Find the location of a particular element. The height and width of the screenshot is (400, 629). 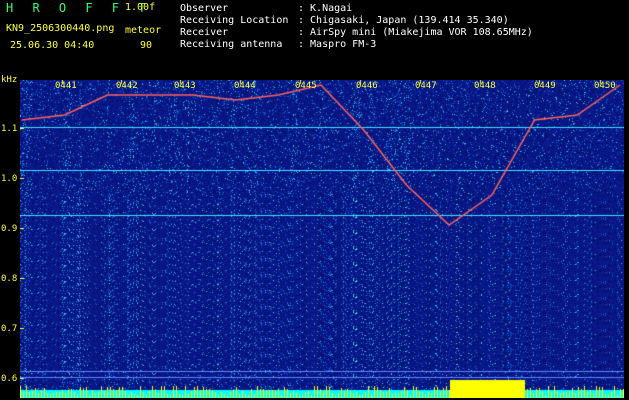

x-tick-label: 0447 is located at coordinates (426, 86).